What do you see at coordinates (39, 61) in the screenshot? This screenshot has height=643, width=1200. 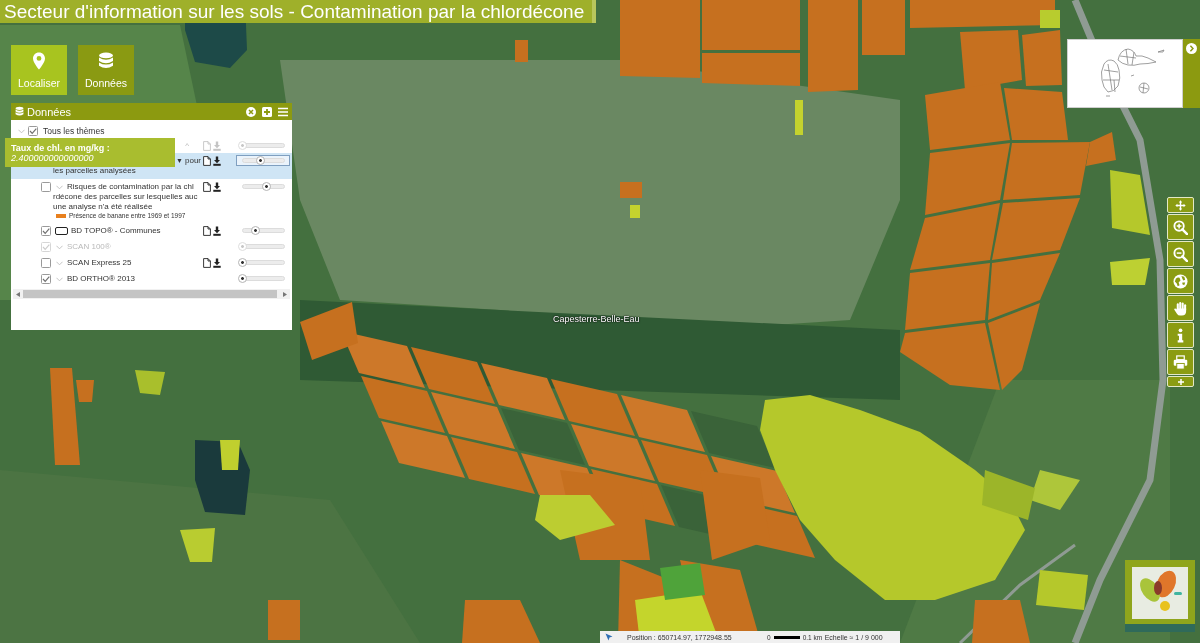 I see `map-pin-icon` at bounding box center [39, 61].